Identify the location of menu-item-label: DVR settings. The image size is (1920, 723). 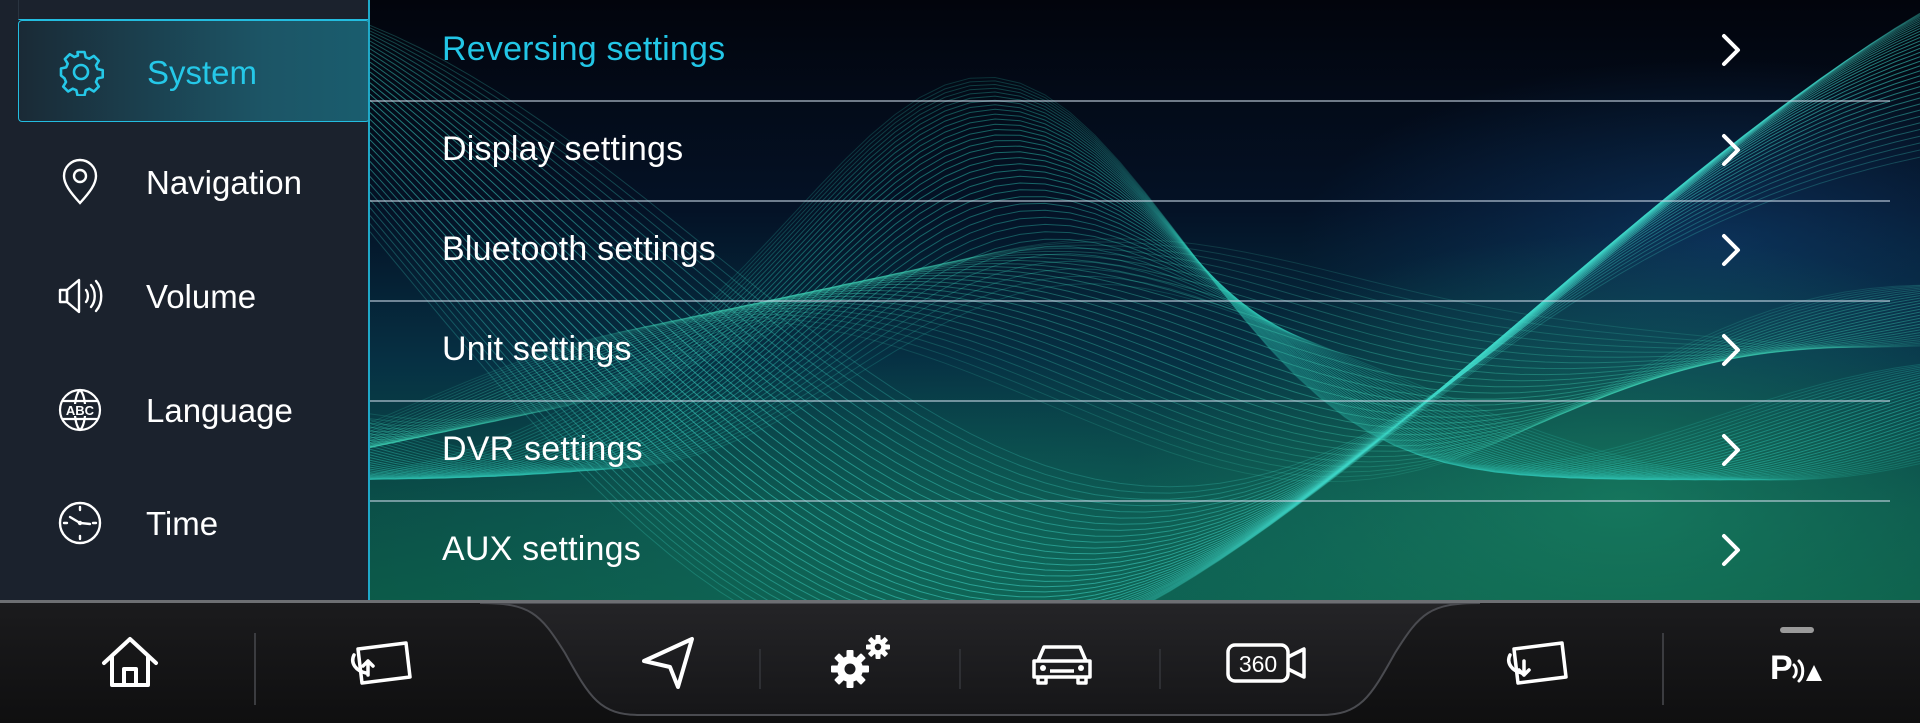
(542, 449).